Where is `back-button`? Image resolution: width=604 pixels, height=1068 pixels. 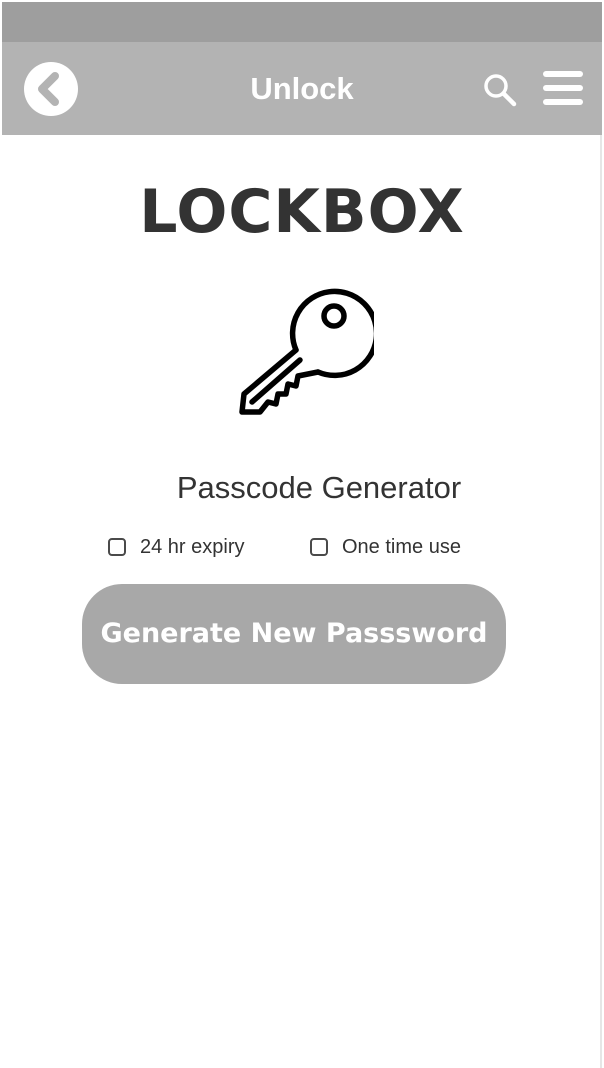
back-button is located at coordinates (51, 89).